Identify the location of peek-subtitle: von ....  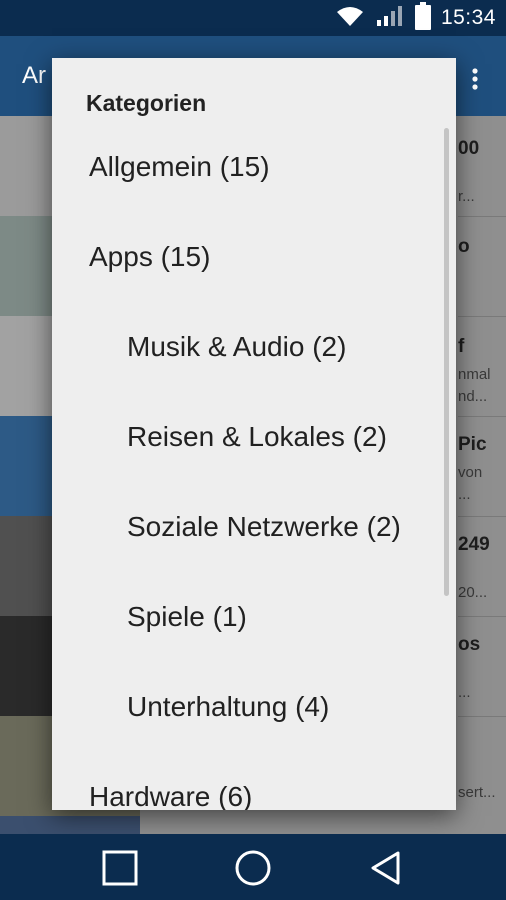
(470, 483).